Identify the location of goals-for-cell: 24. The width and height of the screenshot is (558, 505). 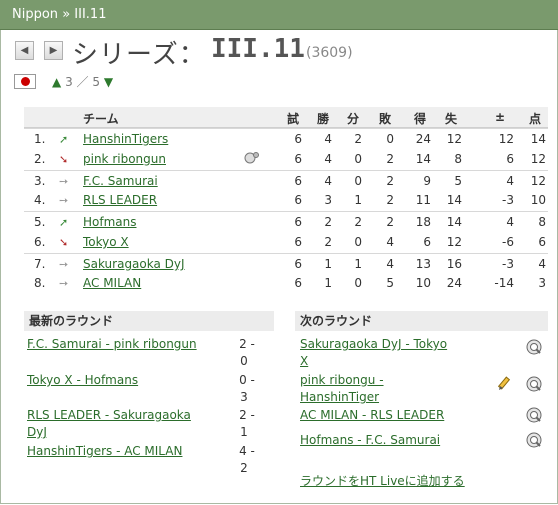
(423, 139).